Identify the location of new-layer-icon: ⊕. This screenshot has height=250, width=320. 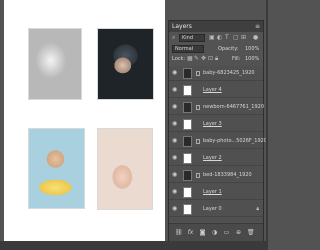
(238, 232).